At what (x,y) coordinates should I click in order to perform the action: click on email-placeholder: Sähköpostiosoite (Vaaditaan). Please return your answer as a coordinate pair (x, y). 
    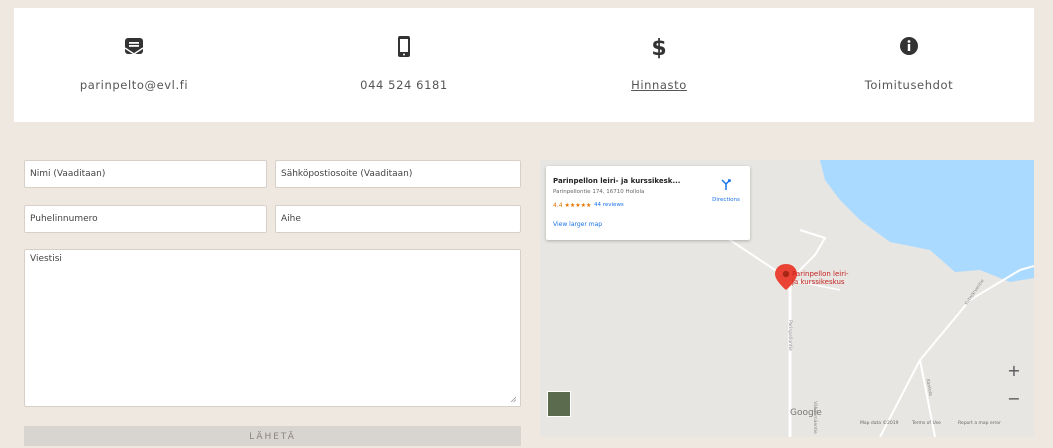
    Looking at the image, I should click on (347, 174).